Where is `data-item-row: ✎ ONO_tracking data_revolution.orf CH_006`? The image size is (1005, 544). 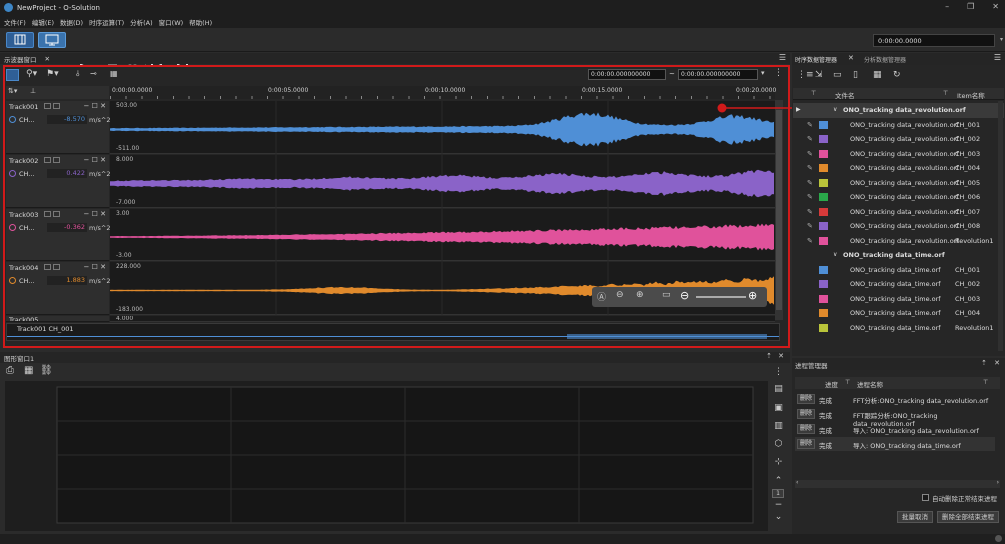
data-item-row: ✎ ONO_tracking data_revolution.orf CH_006 is located at coordinates (898, 197).